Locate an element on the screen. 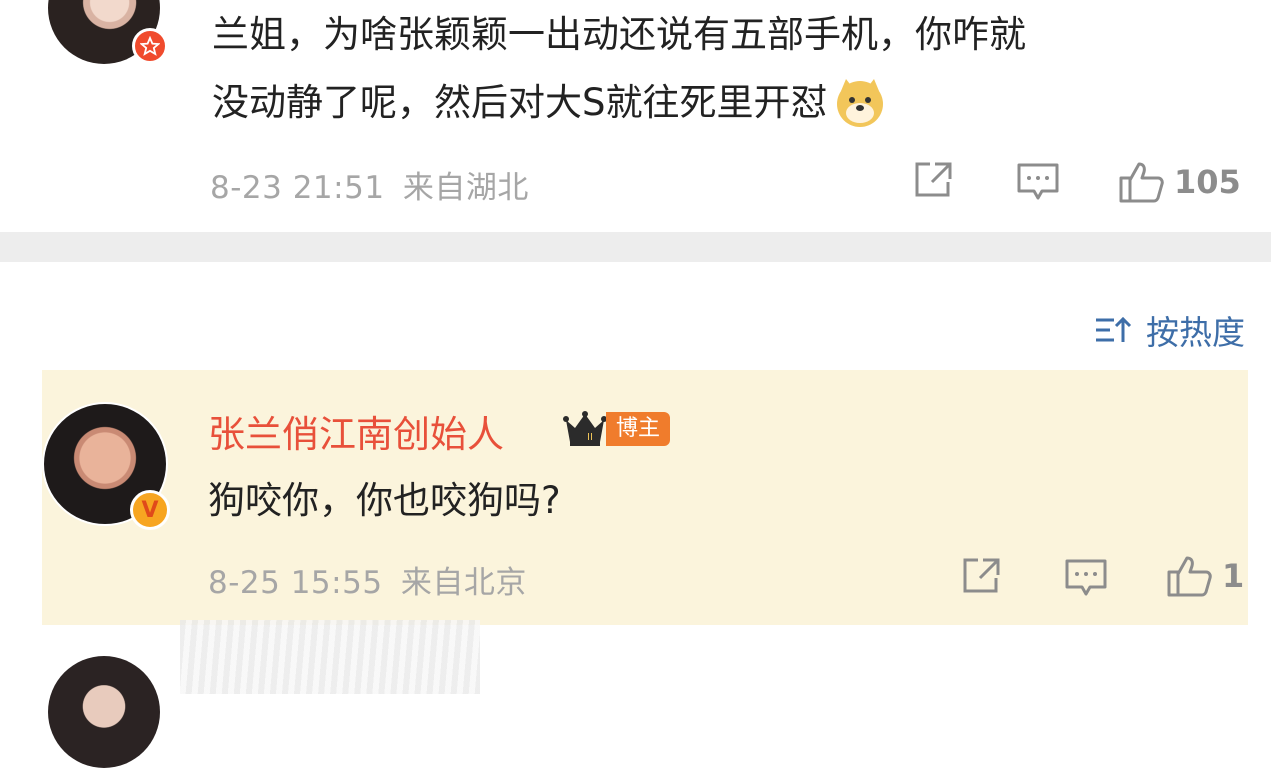 The height and width of the screenshot is (768, 1271). comment-text-line-2-row: 没动静了呢，然后对大S就往死里开怼 is located at coordinates (732, 103).